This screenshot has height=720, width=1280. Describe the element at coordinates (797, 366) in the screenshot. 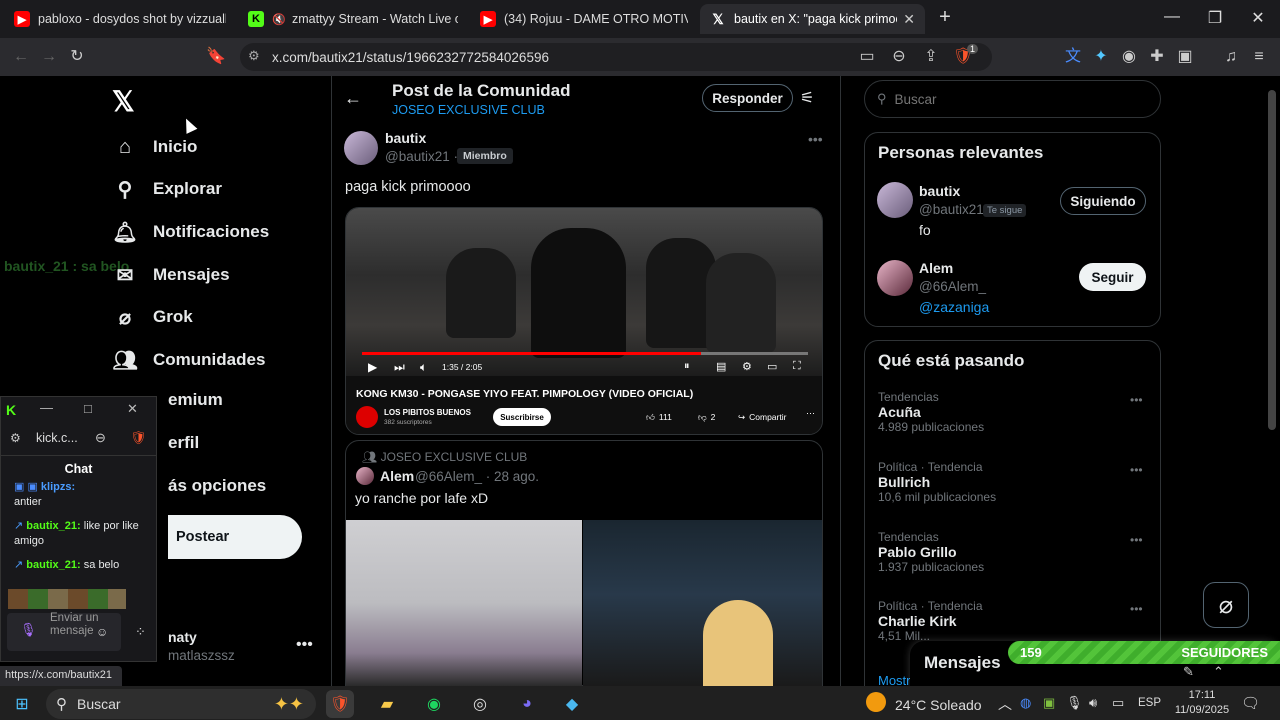

I see `fullscreen-icon: ⛶` at that location.